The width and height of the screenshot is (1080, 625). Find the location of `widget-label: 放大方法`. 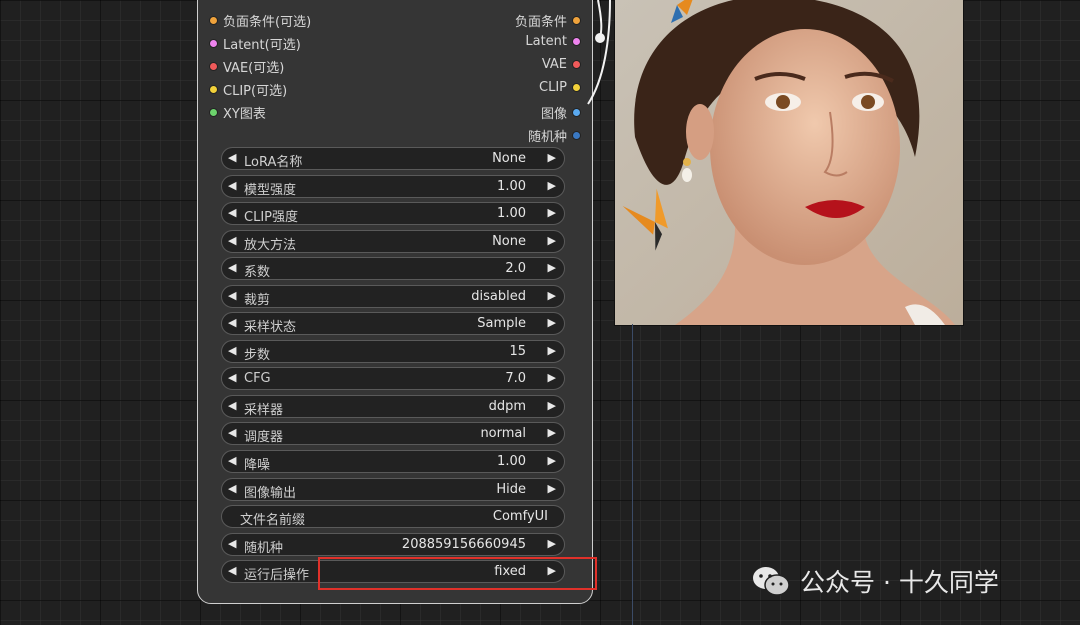

widget-label: 放大方法 is located at coordinates (270, 245).